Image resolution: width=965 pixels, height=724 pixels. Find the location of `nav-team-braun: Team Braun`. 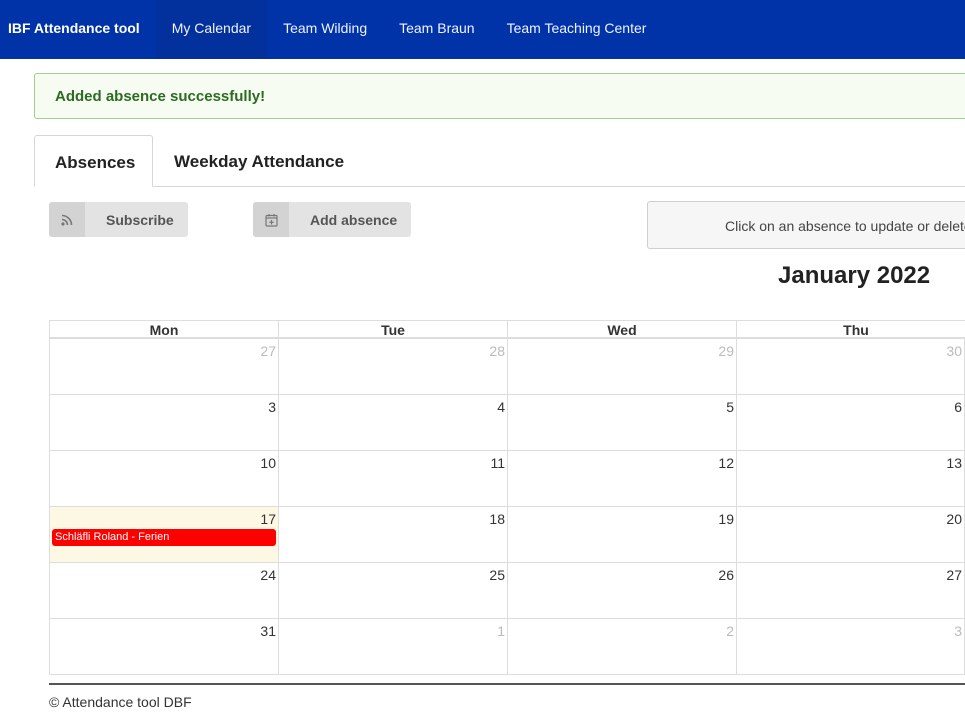

nav-team-braun: Team Braun is located at coordinates (436, 29).